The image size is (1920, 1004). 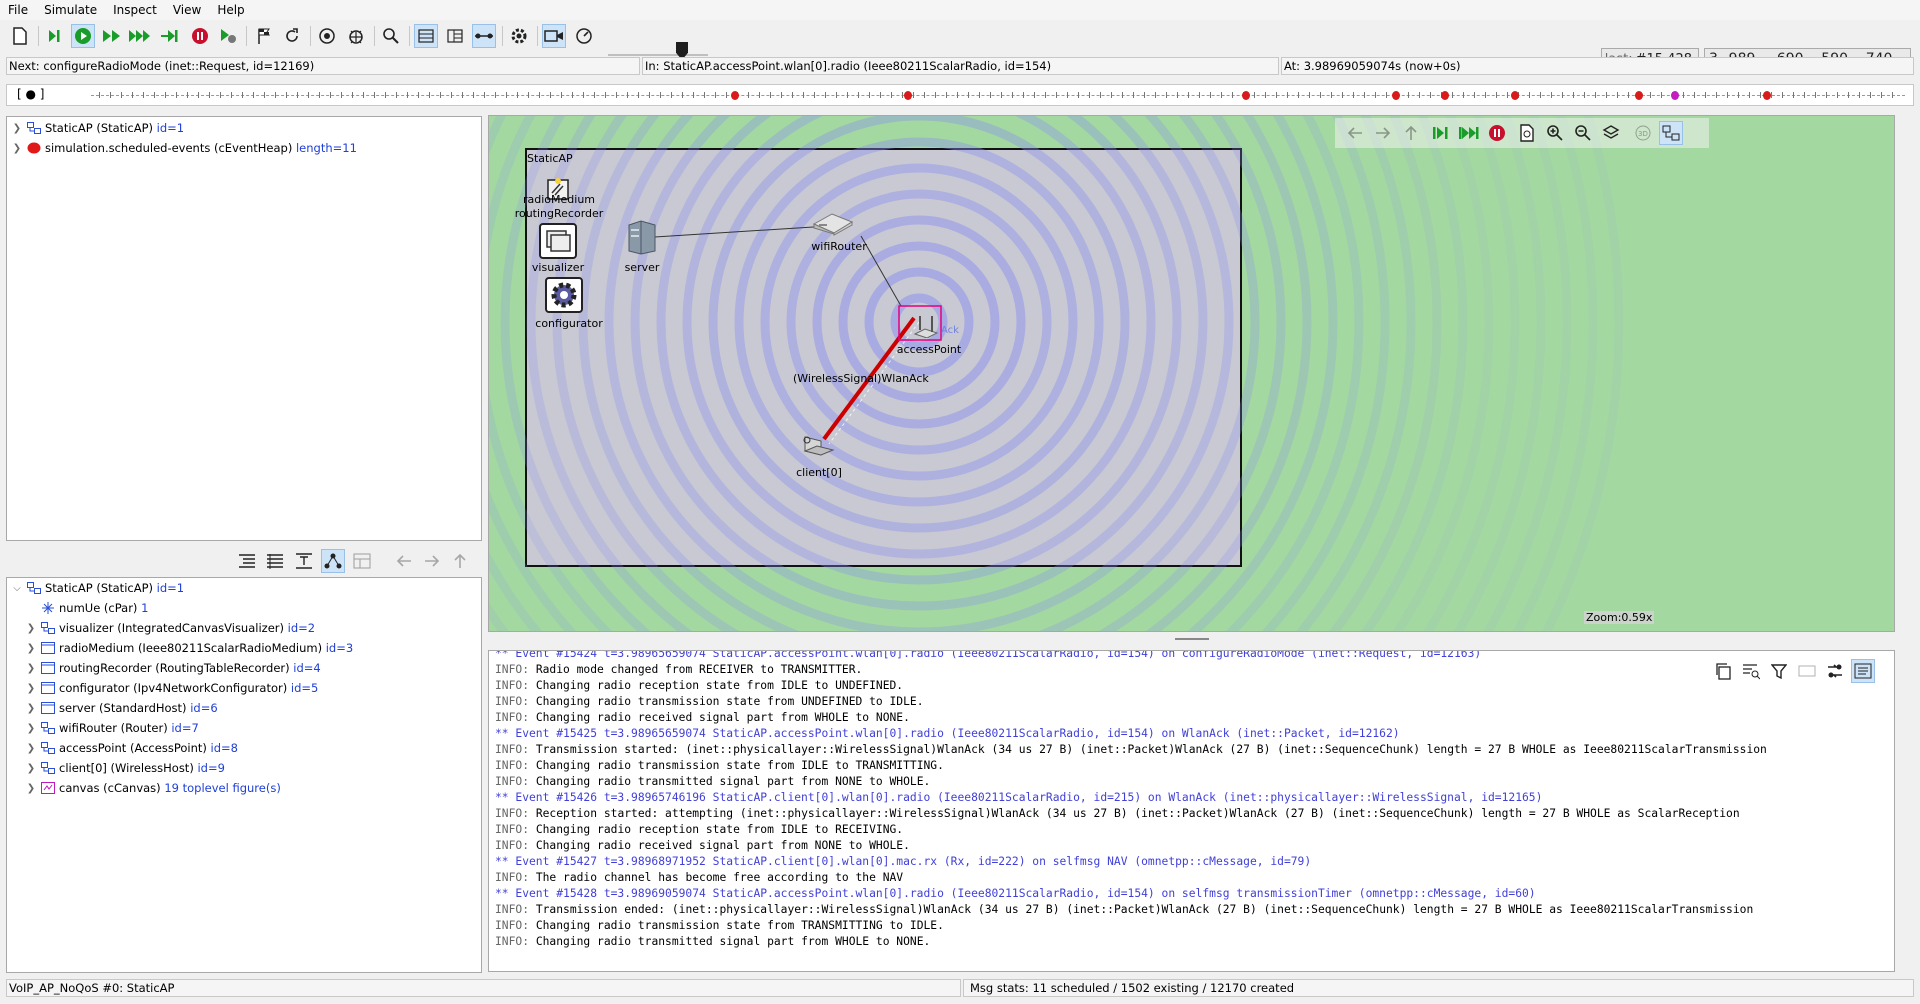 I want to click on messages-mode-icon, so click(x=1835, y=671).